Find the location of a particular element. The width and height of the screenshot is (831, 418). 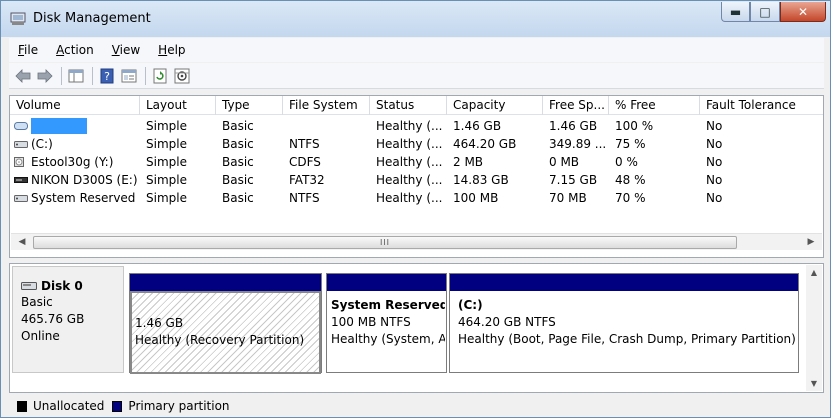

column-header-percent-free: % Free is located at coordinates (654, 105).